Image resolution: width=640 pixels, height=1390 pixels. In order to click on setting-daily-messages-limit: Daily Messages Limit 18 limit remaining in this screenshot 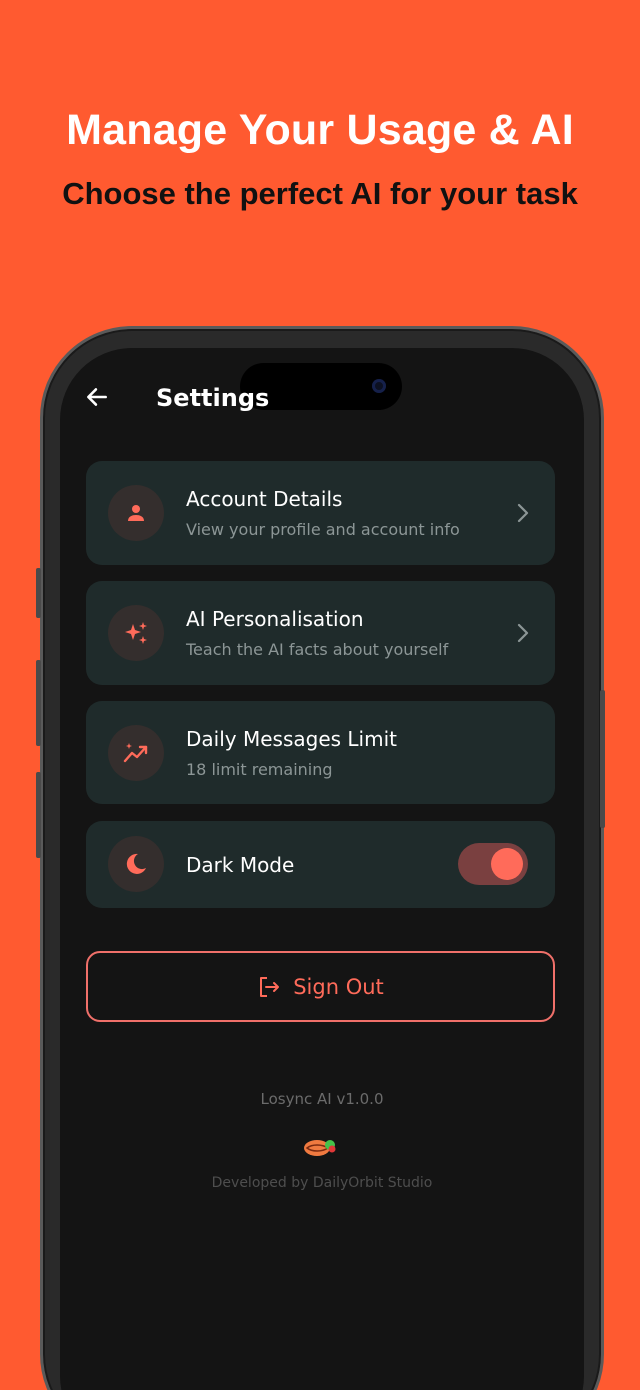, I will do `click(320, 752)`.